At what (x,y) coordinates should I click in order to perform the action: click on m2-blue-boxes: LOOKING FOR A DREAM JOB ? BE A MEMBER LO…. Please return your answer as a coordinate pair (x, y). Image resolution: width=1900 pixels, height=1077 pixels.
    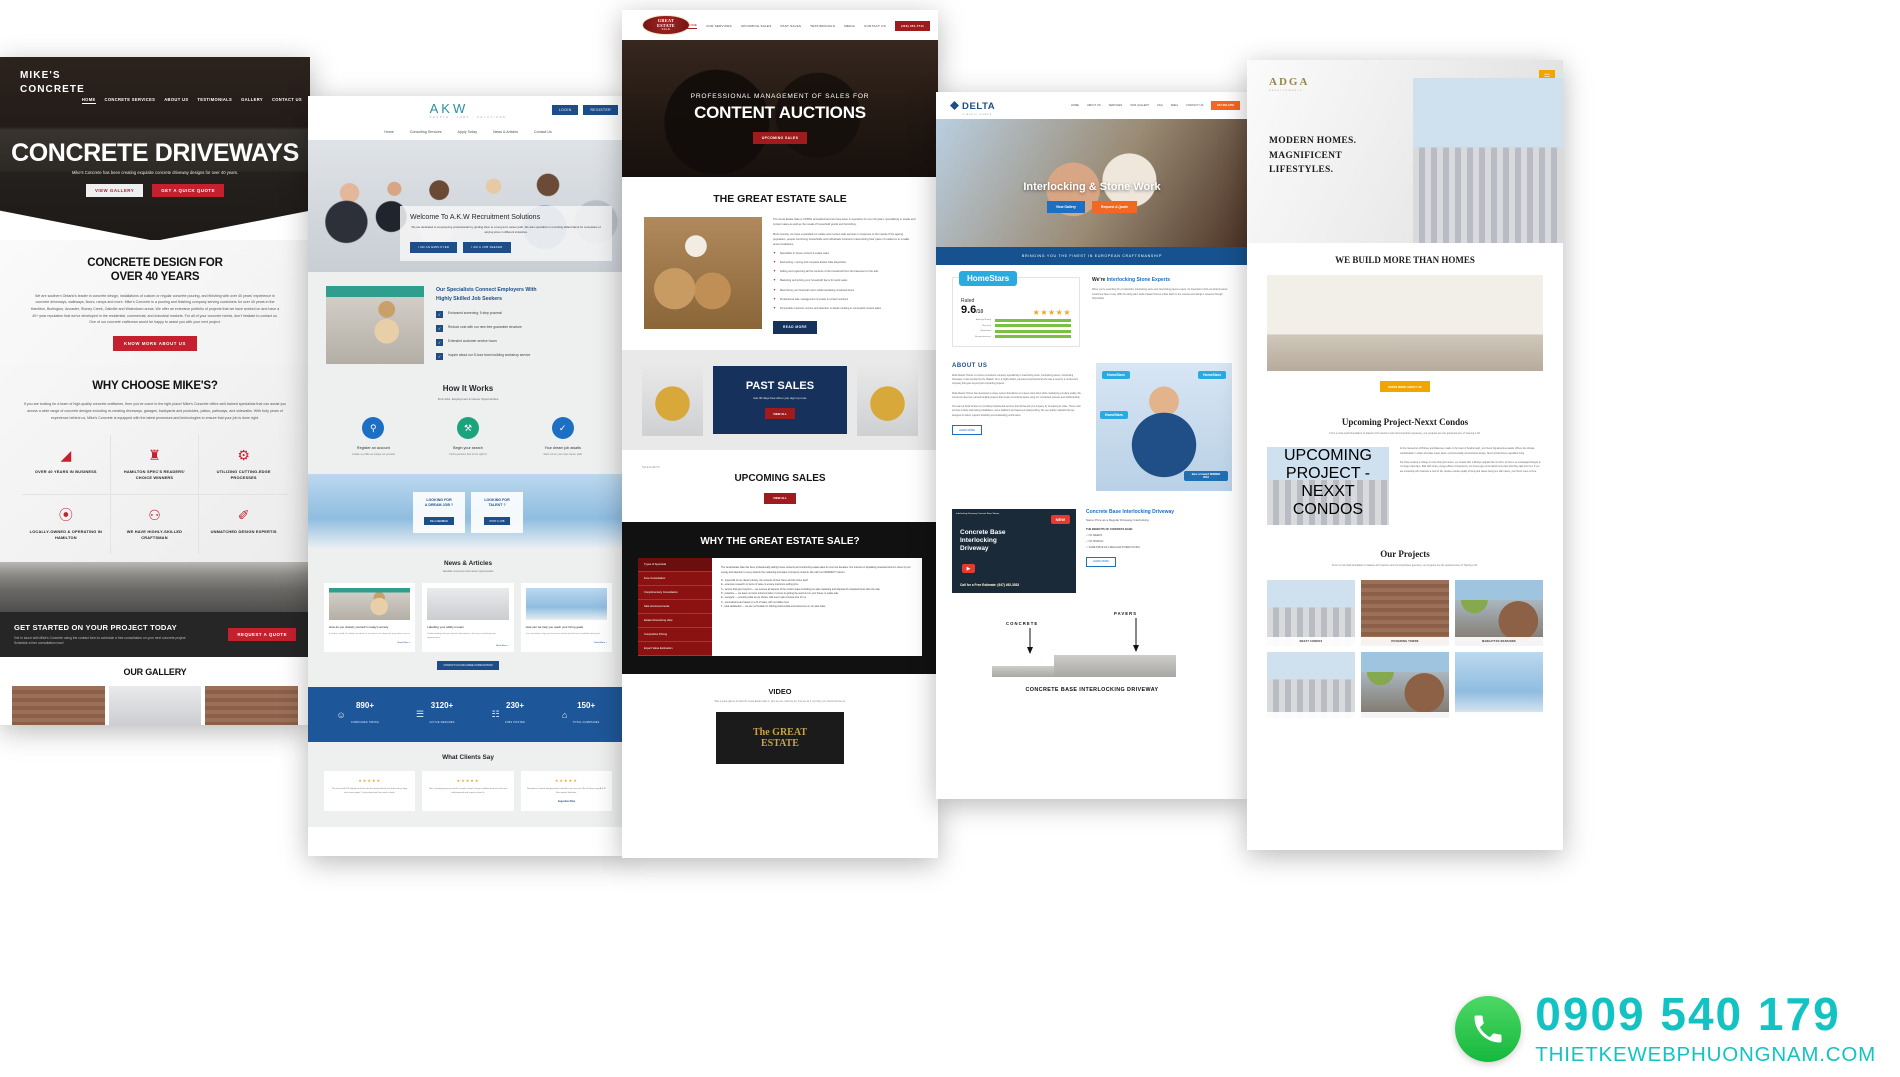
    Looking at the image, I should click on (468, 512).